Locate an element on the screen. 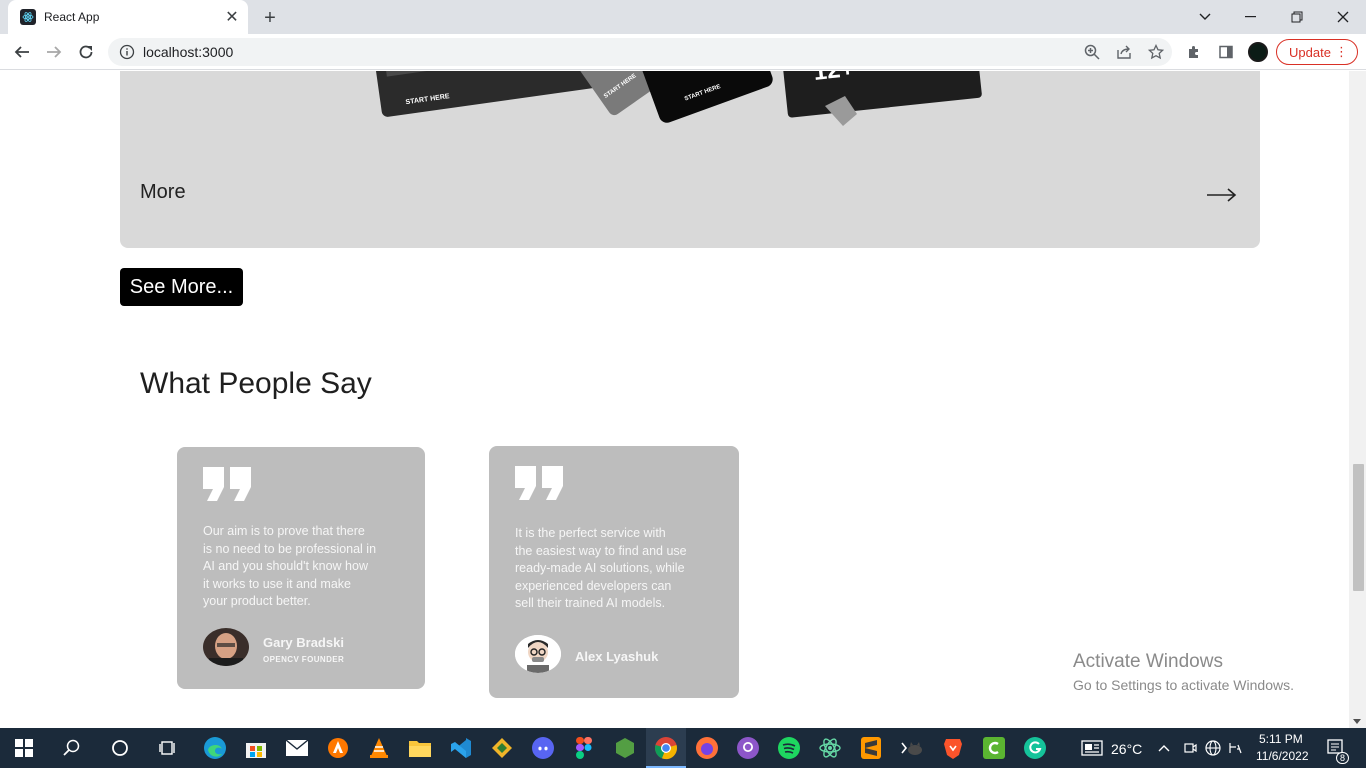 The image size is (1366, 768). figma-icon is located at coordinates (584, 748).